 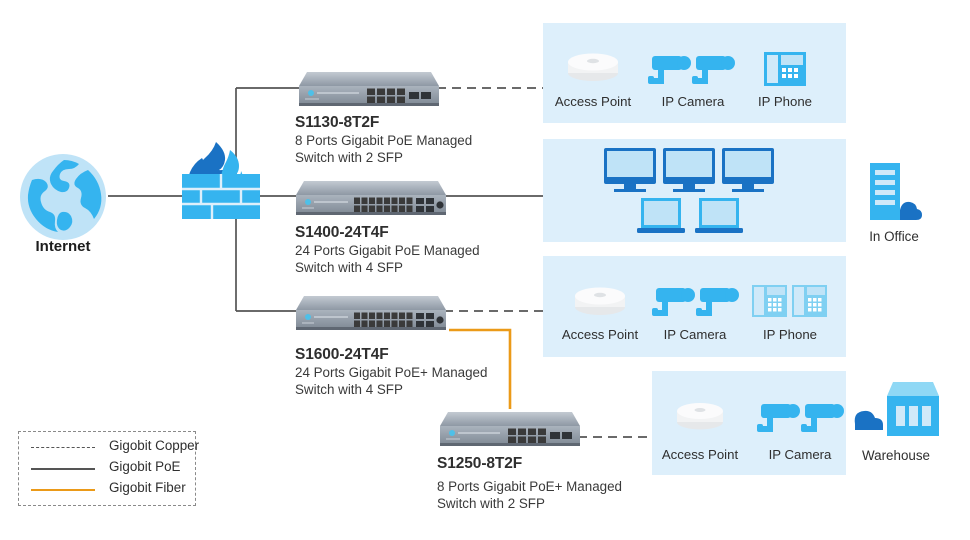 What do you see at coordinates (593, 101) in the screenshot?
I see `access-point-label-top: Access Point` at bounding box center [593, 101].